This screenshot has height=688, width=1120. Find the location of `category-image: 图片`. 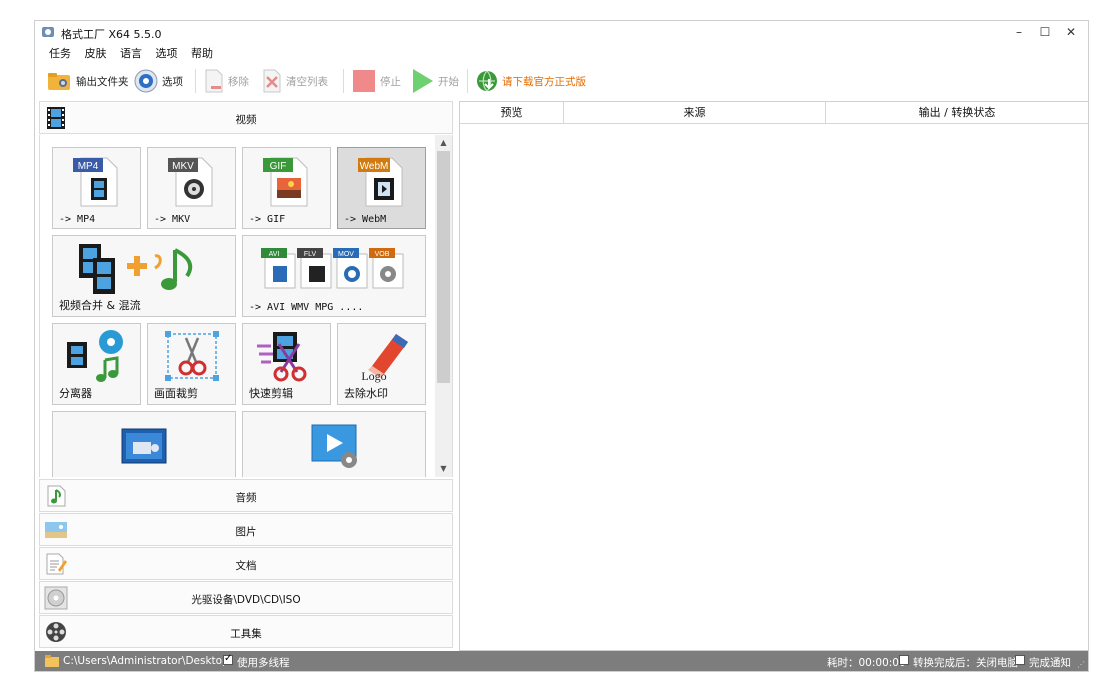

category-image: 图片 is located at coordinates (246, 529).